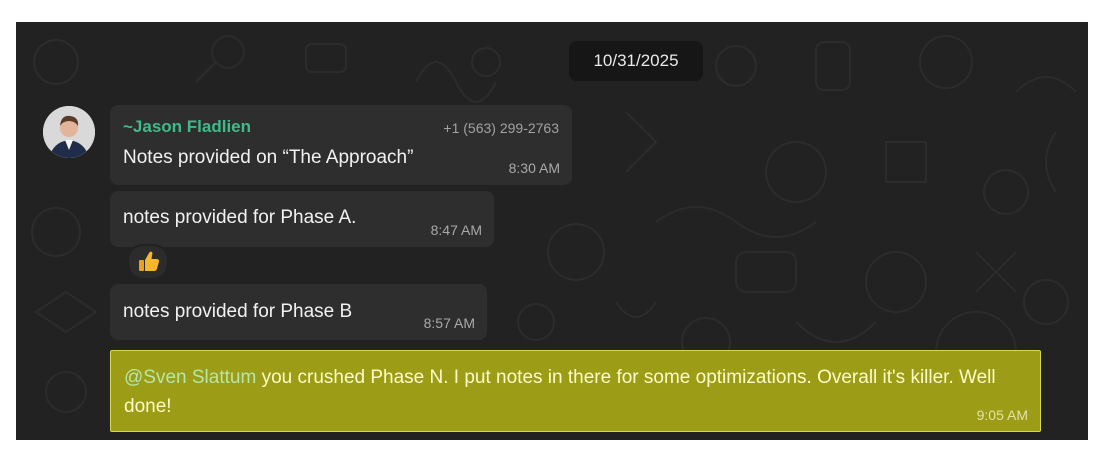 This screenshot has height=464, width=1107. What do you see at coordinates (268, 157) in the screenshot?
I see `message-text: Notes provided on “The Approach”` at bounding box center [268, 157].